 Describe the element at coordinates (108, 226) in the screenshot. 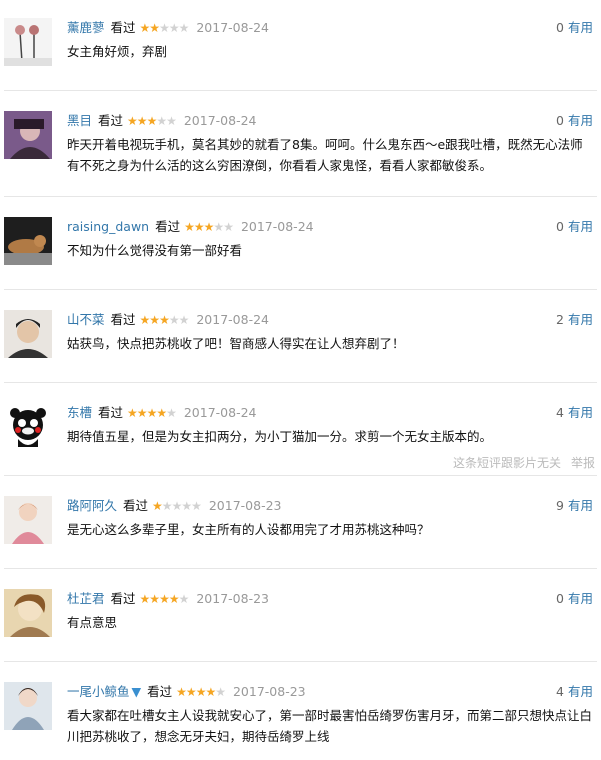

I see `username-link: raising_dawn` at that location.